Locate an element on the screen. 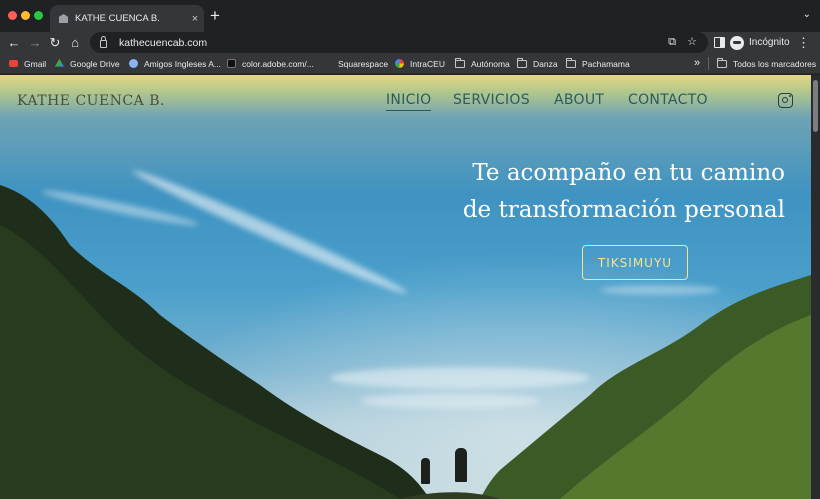 The width and height of the screenshot is (820, 499). site-favicon-icon is located at coordinates (63, 18).